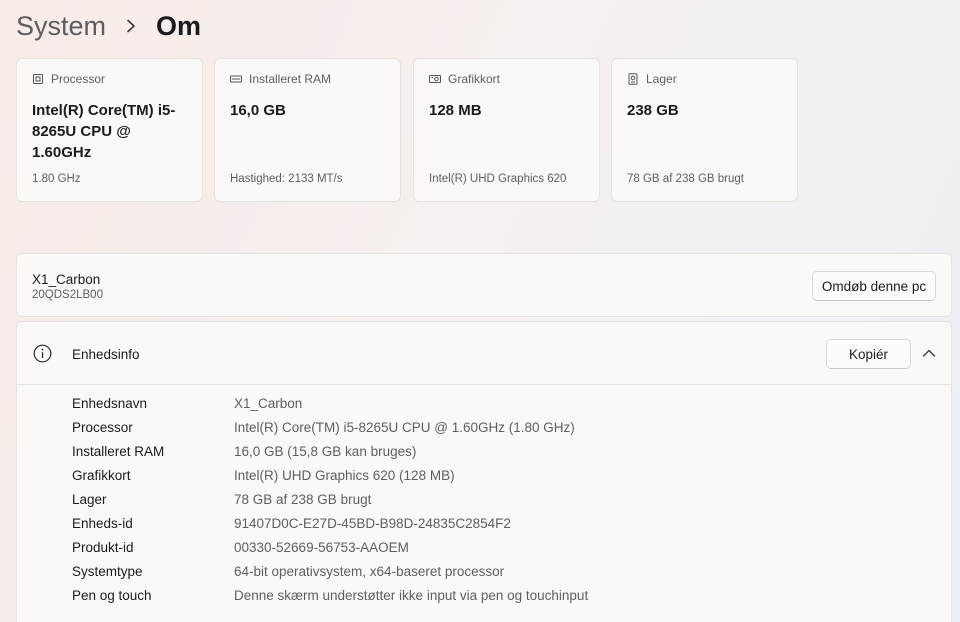 This screenshot has height=622, width=960. What do you see at coordinates (484, 547) in the screenshot?
I see `spec-row-product-id: Produkt-id 00330-52669-56753-AAOEM` at bounding box center [484, 547].